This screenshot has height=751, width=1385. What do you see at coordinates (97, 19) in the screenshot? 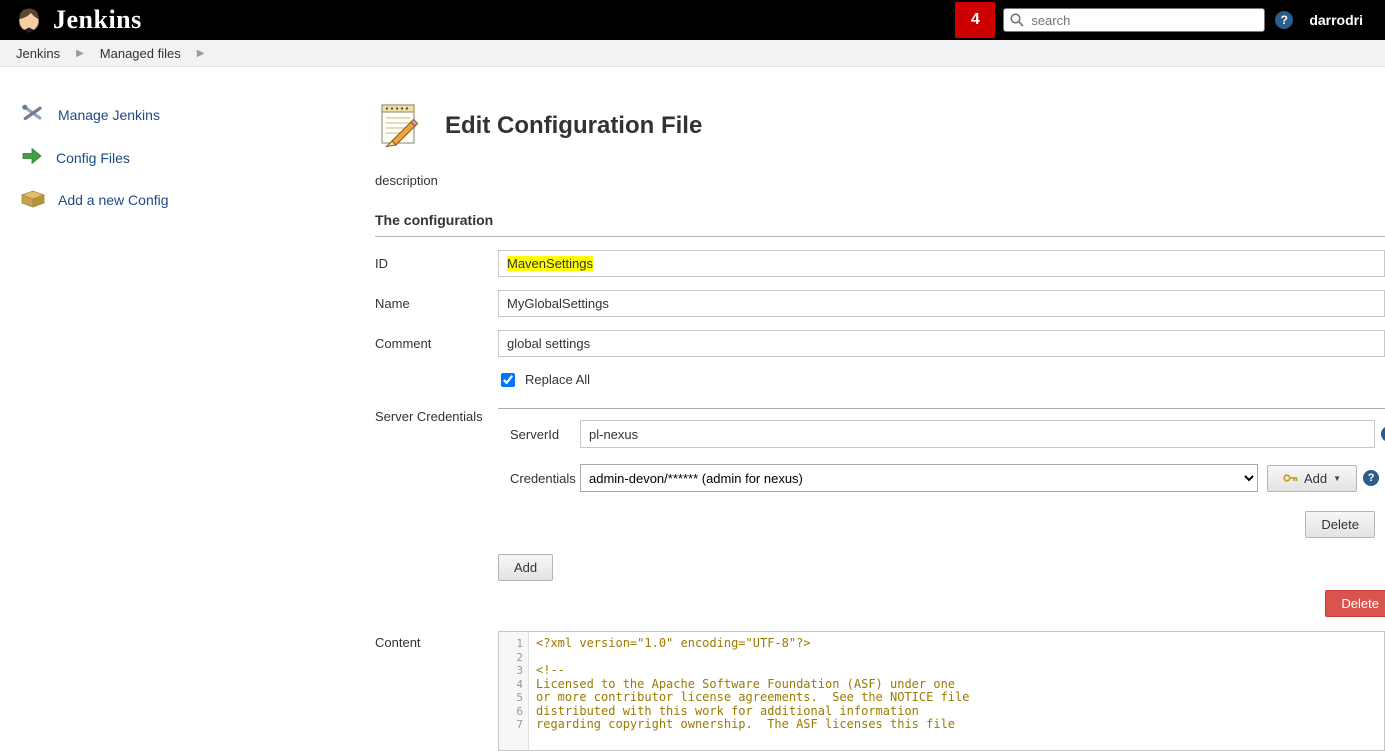
I see `brand-title: Jenkins` at bounding box center [97, 19].